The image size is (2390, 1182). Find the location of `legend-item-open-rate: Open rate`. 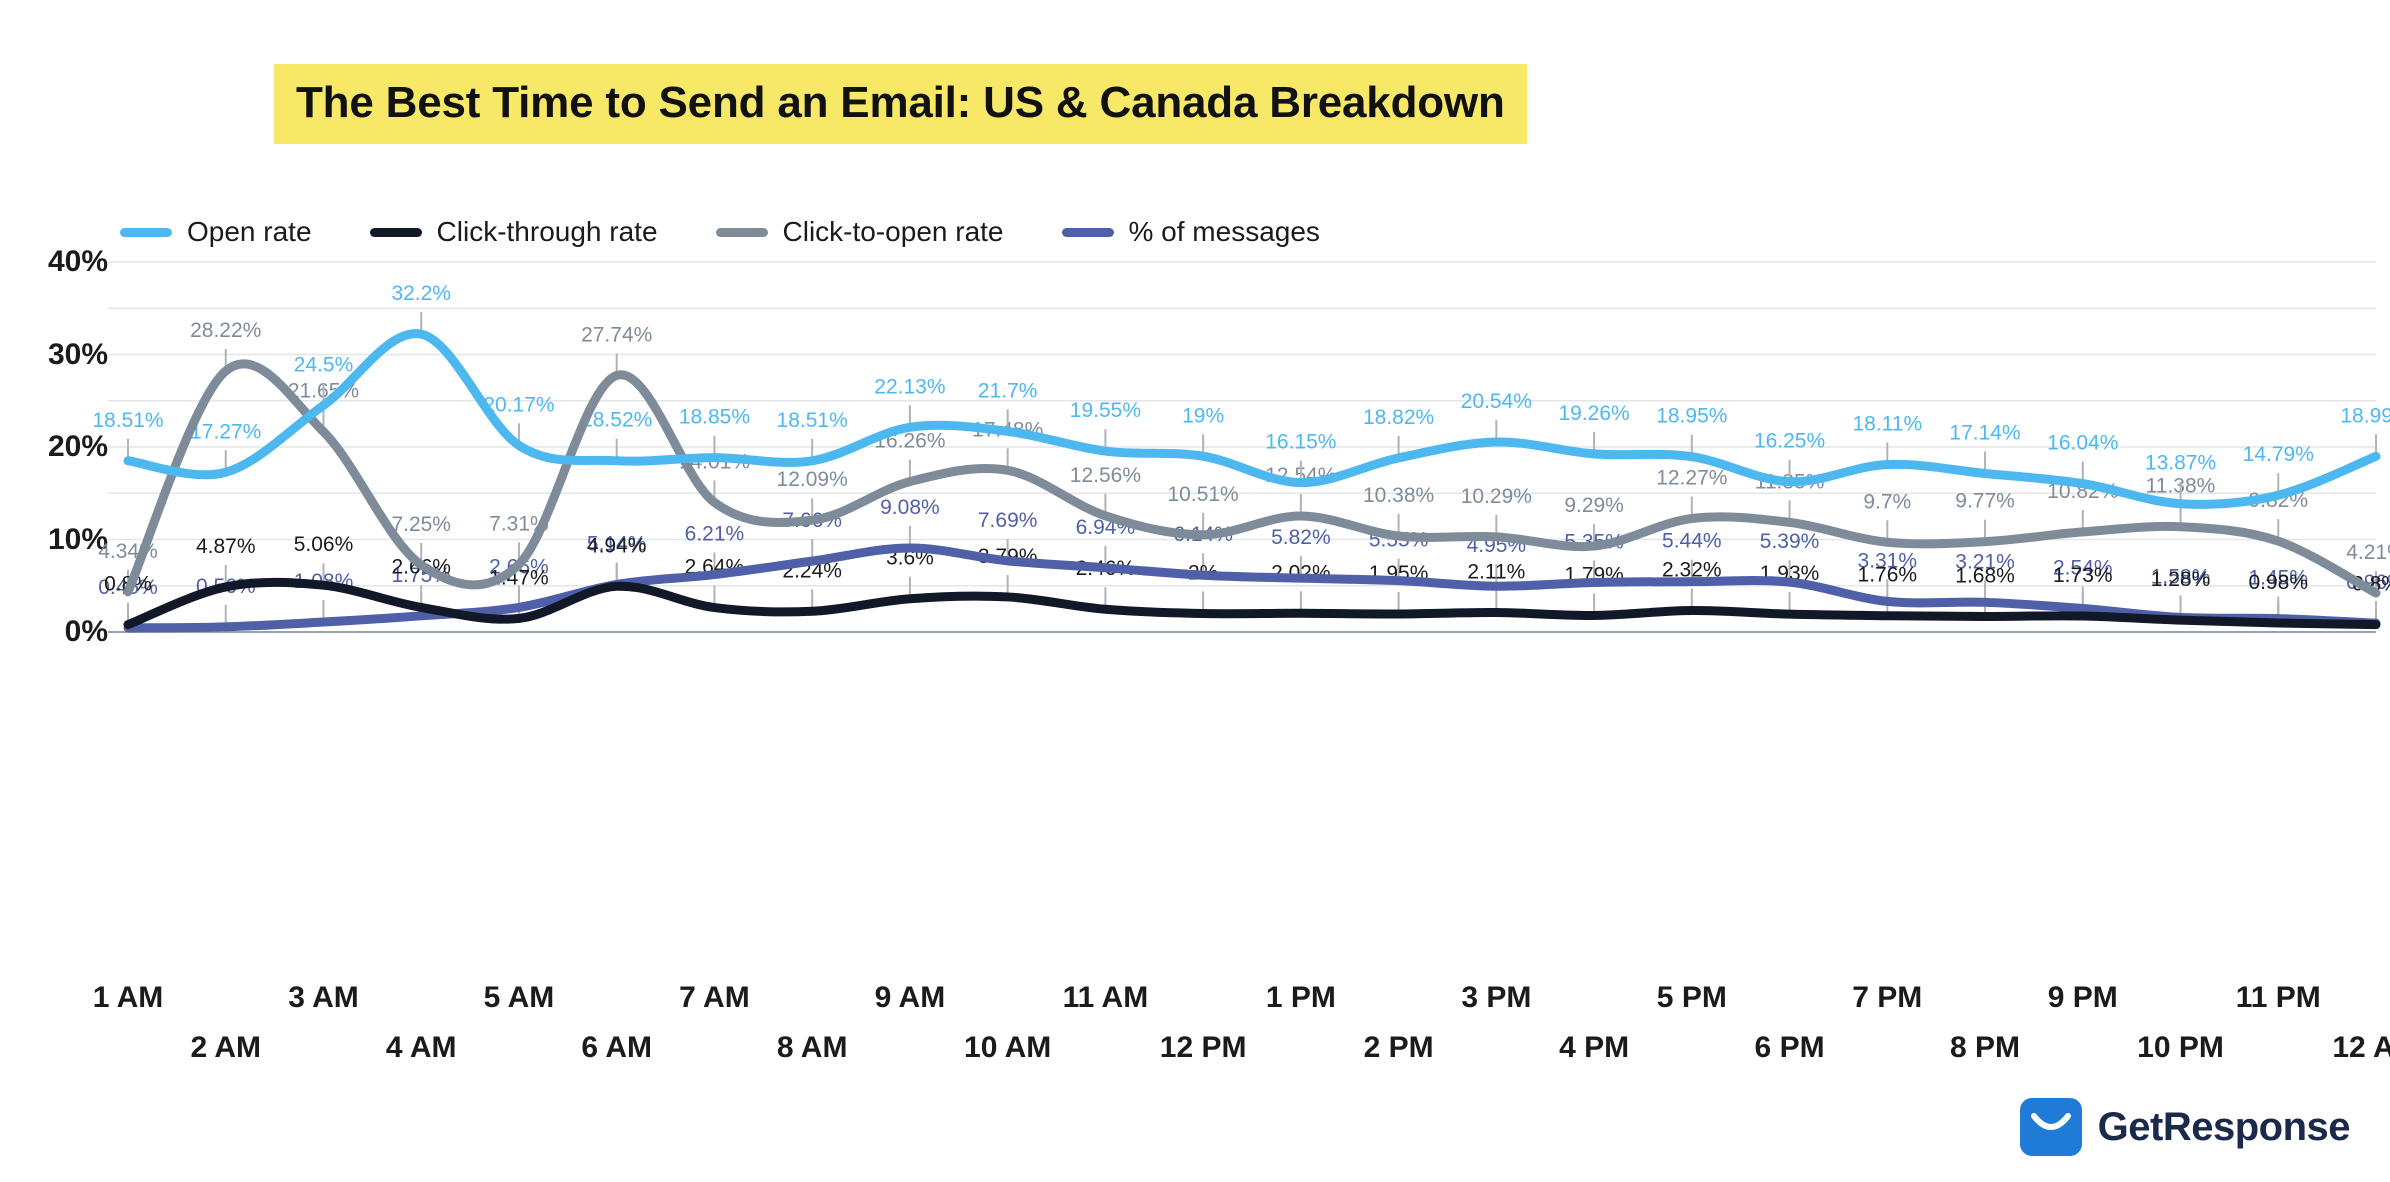

legend-item-open-rate: Open rate is located at coordinates (216, 232).